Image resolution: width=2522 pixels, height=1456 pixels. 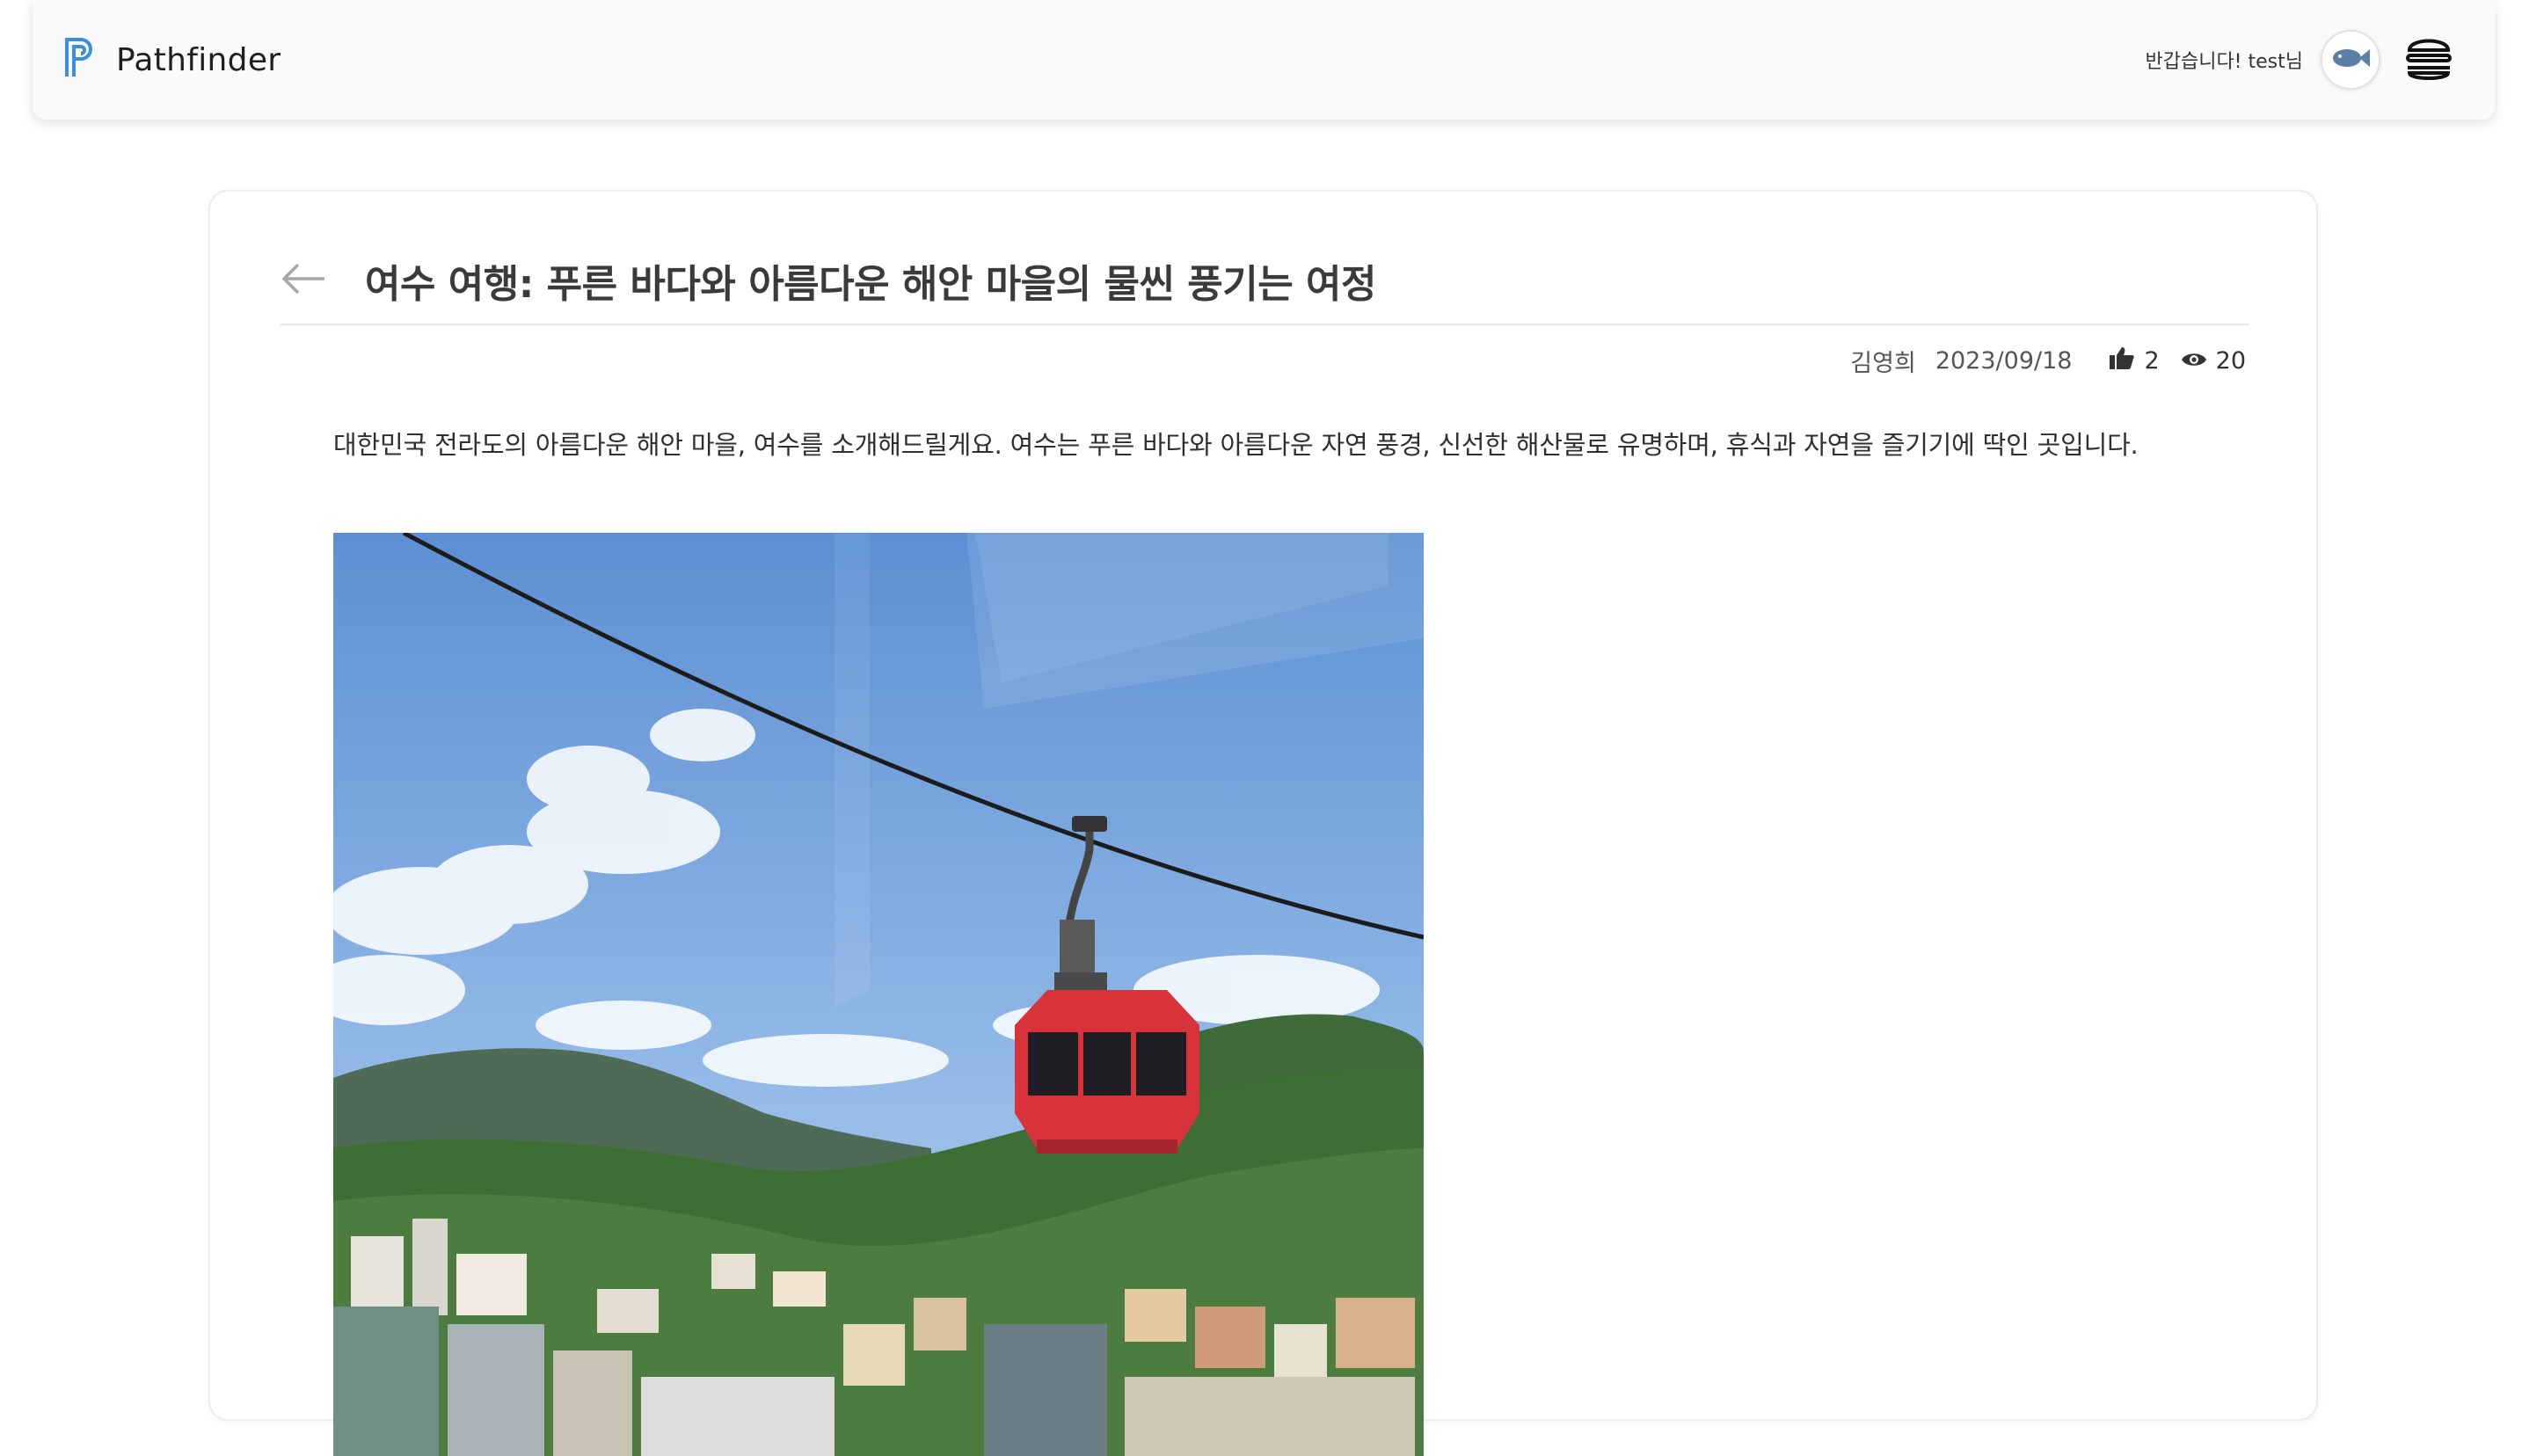 I want to click on like-count-button: 2, so click(x=2134, y=361).